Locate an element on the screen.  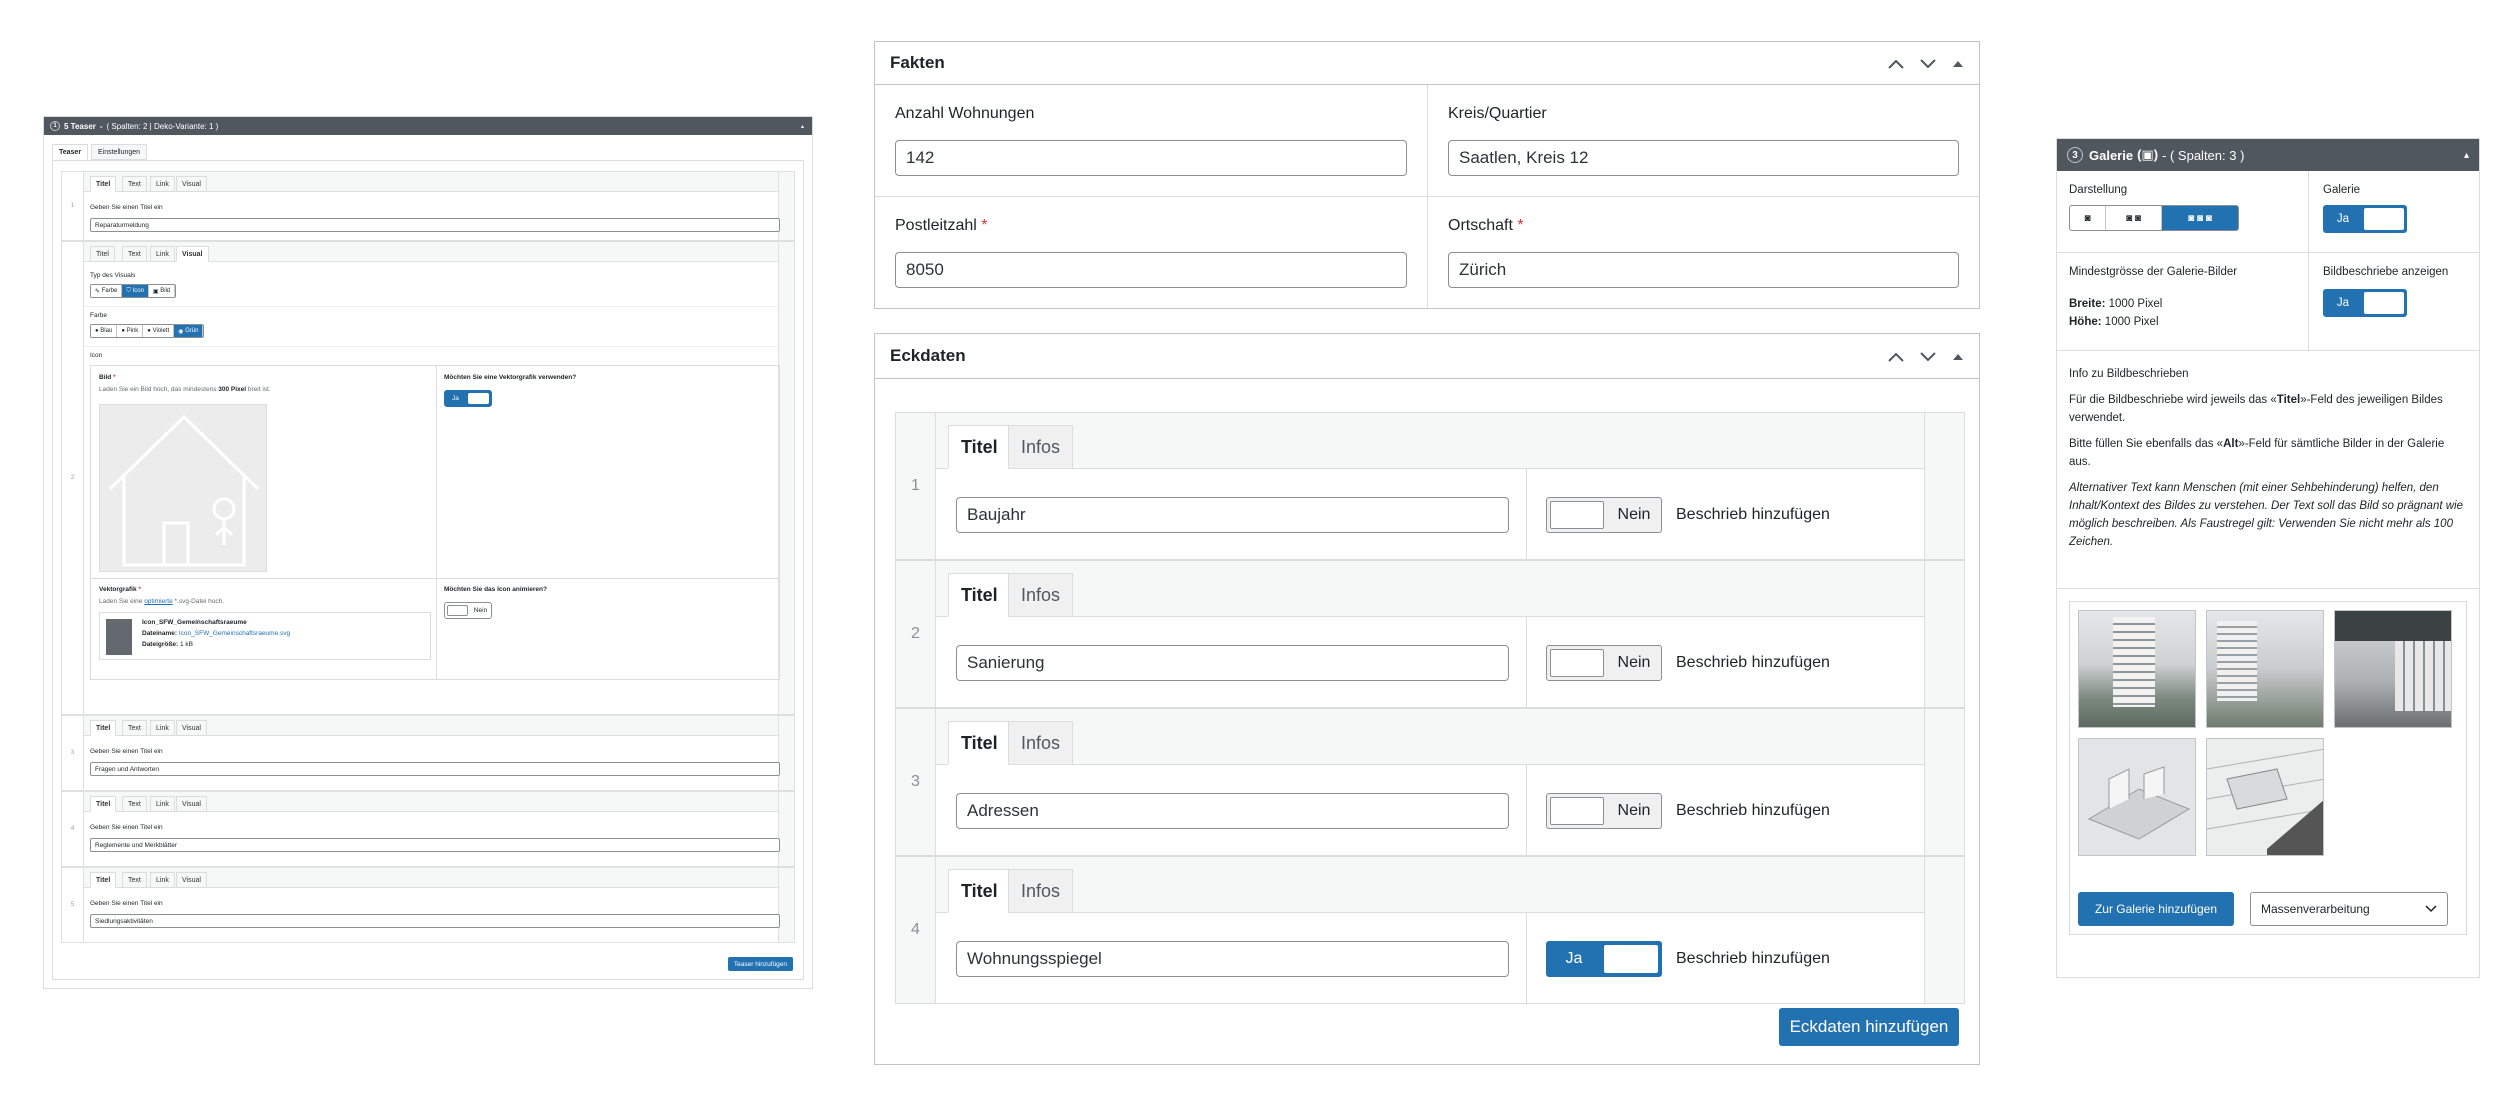
color-violett: ● Violett is located at coordinates (159, 331).